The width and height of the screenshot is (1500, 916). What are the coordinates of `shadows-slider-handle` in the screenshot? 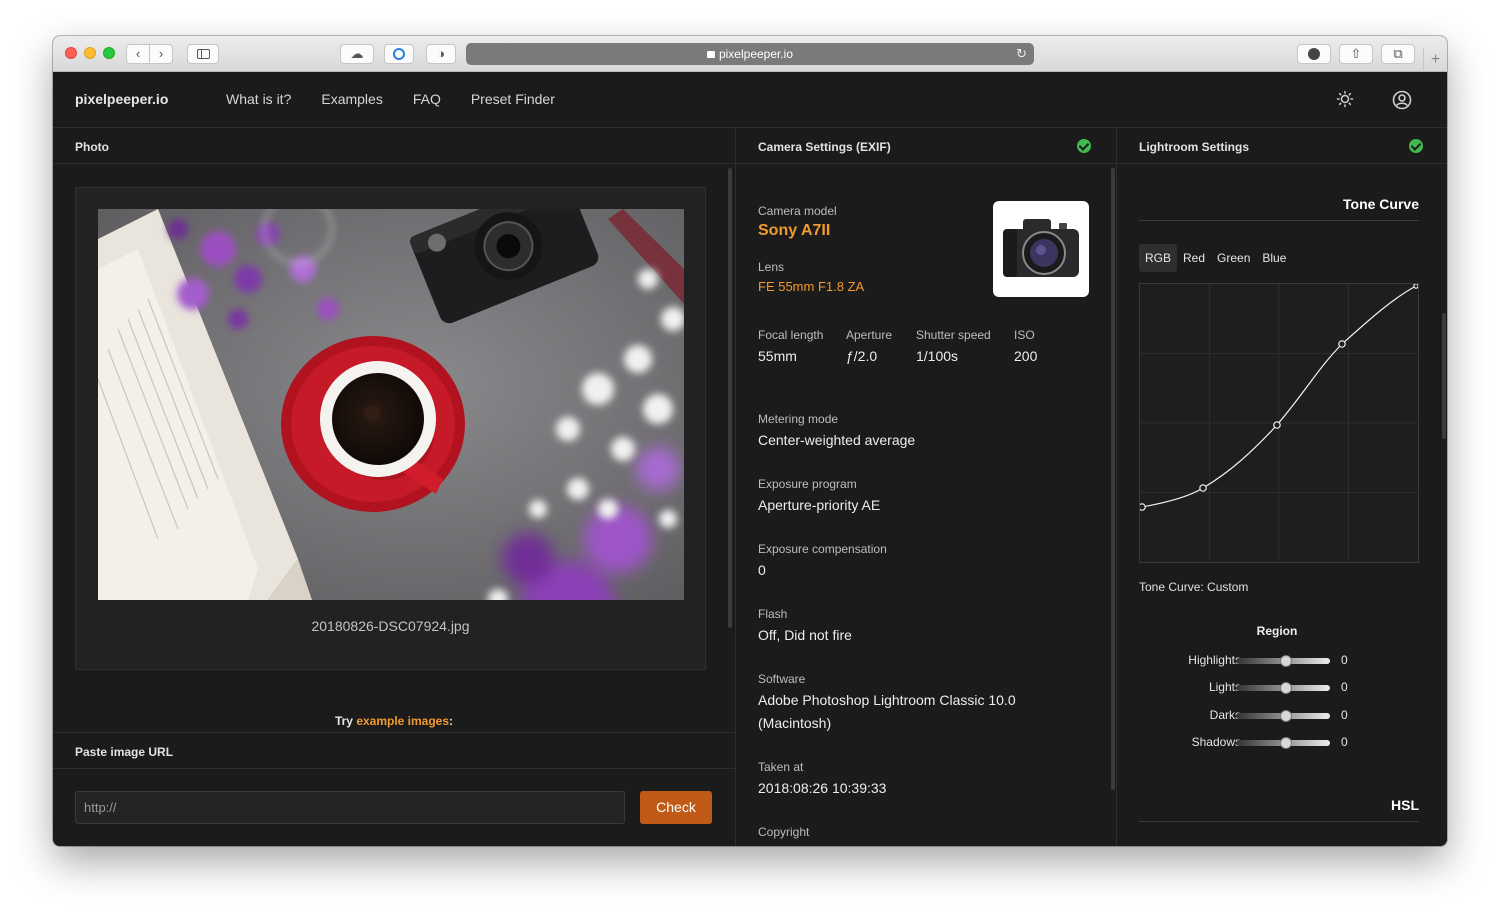 It's located at (1286, 743).